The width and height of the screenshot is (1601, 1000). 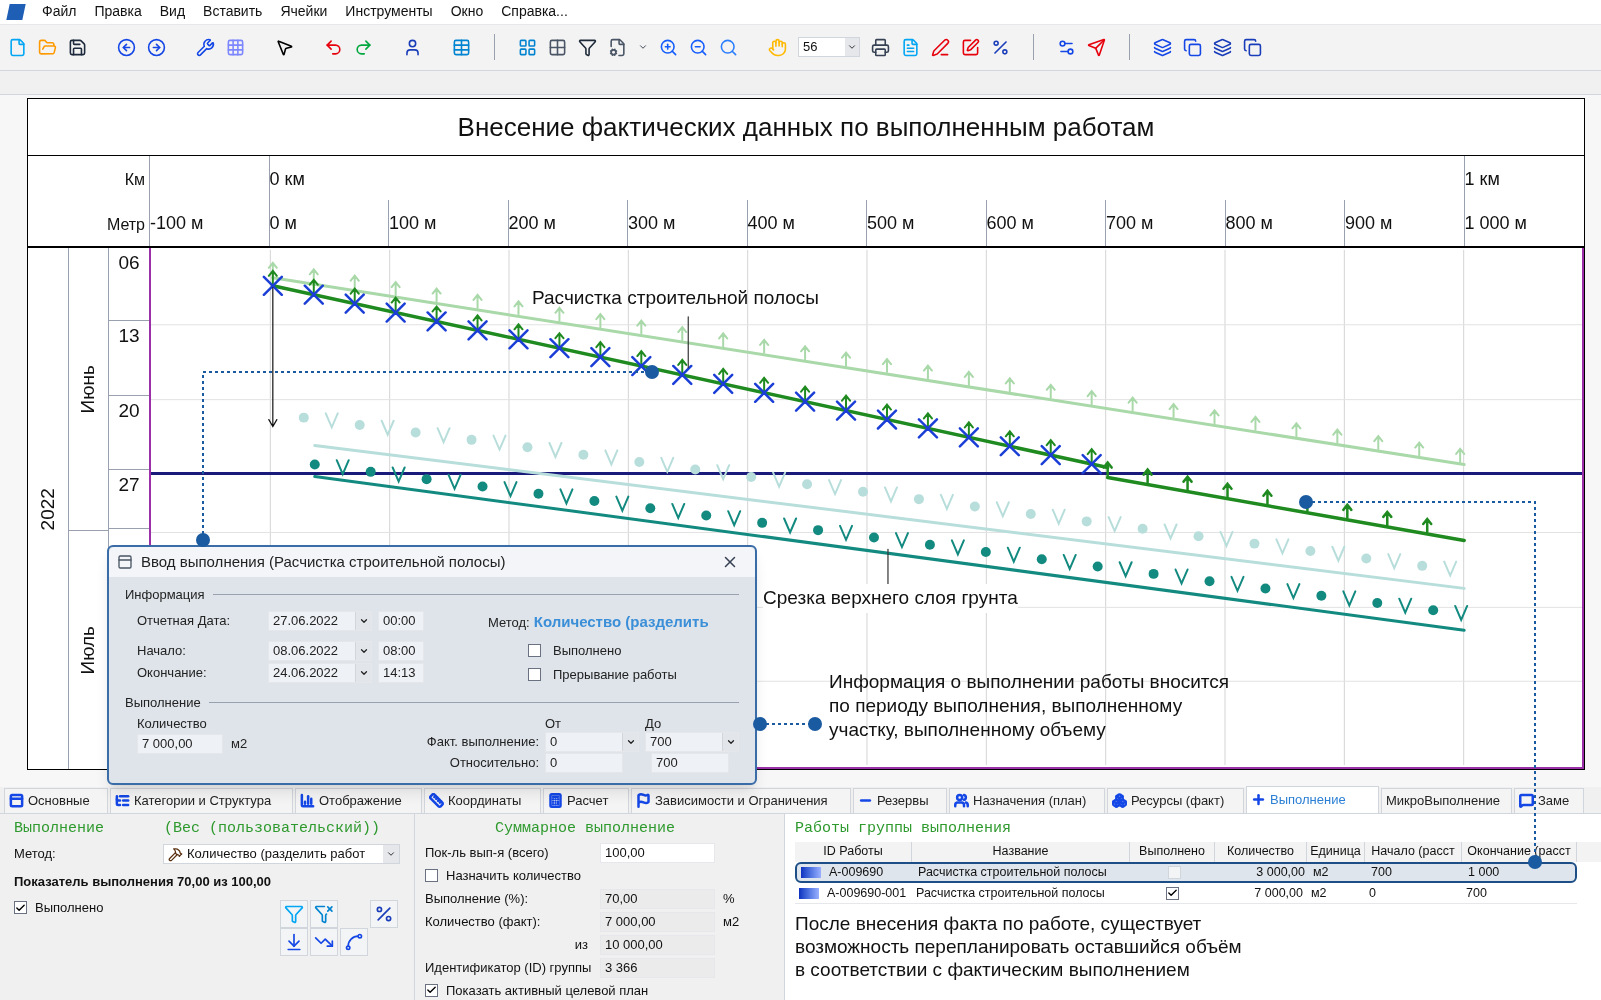 What do you see at coordinates (287, 179) in the screenshot?
I see `axis-tick-label: 0 км` at bounding box center [287, 179].